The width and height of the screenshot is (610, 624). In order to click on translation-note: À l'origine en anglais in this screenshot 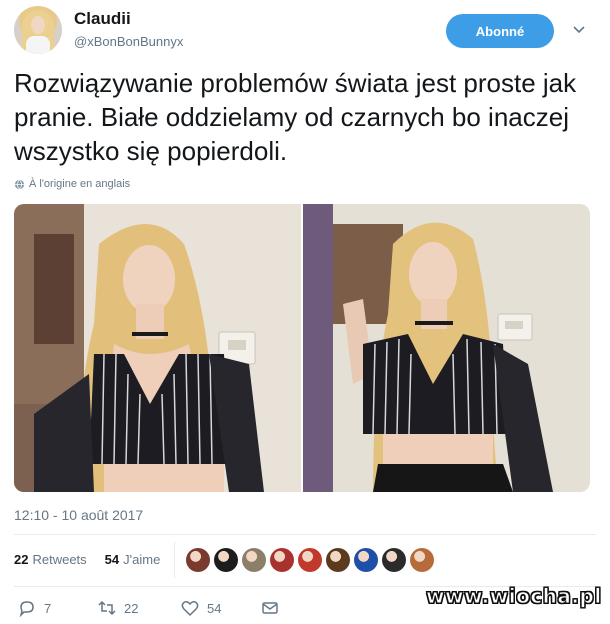, I will do `click(72, 184)`.